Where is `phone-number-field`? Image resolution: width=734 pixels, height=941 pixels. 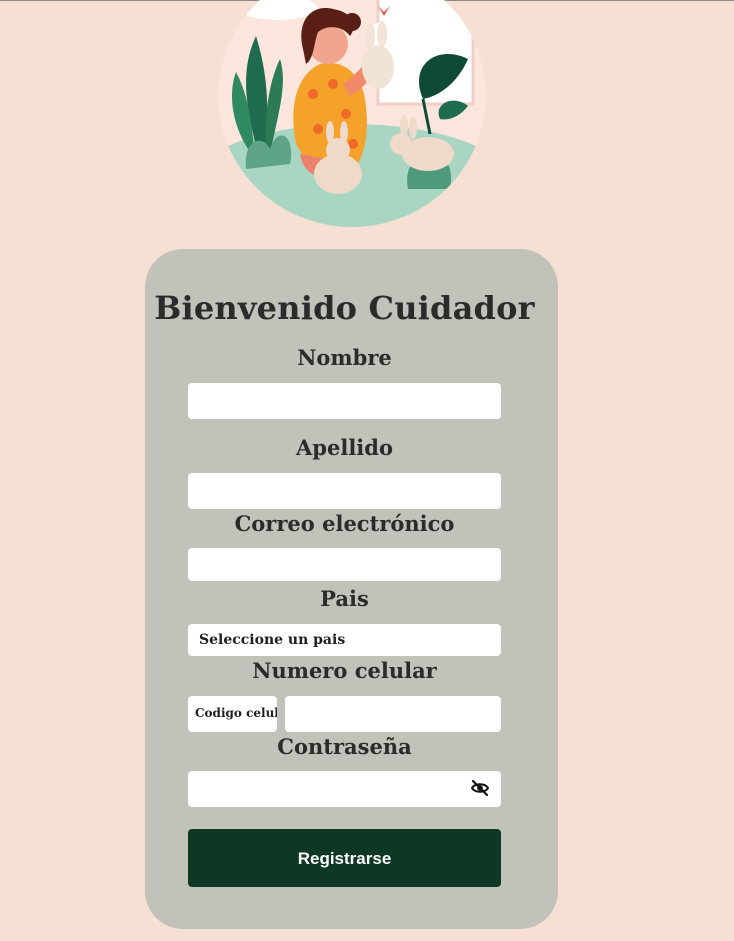 phone-number-field is located at coordinates (393, 714).